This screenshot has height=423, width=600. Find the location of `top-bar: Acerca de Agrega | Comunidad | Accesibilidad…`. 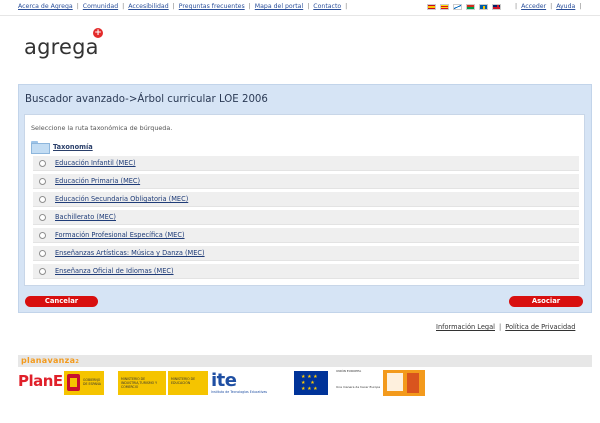

top-bar: Acerca de Agrega | Comunidad | Accesibilidad… is located at coordinates (300, 8).